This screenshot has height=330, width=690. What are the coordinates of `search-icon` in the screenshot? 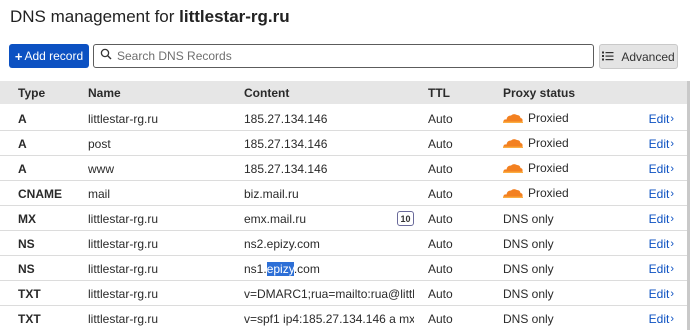 It's located at (106, 56).